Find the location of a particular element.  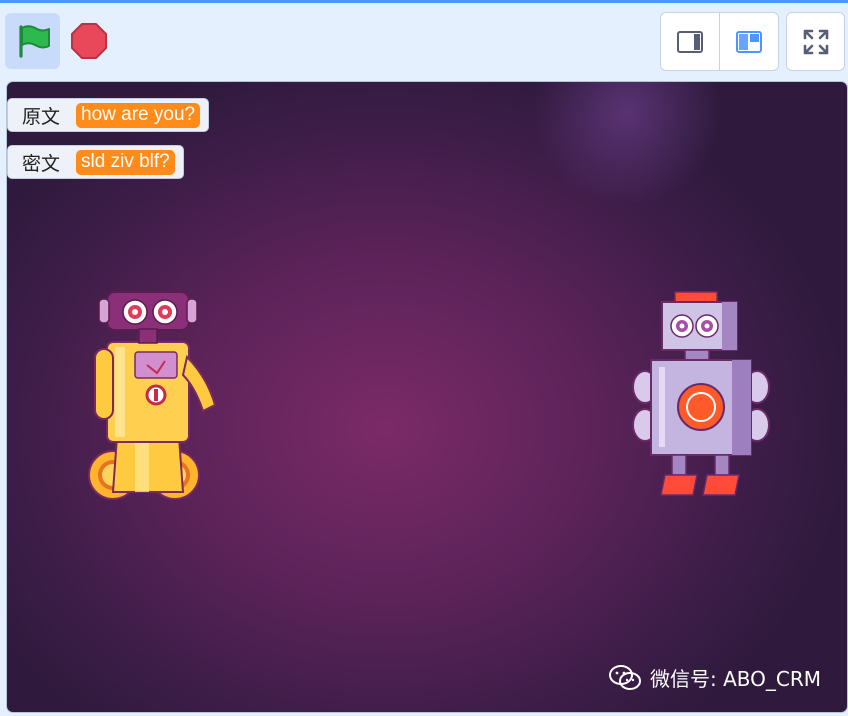

monitor-value: how are you? is located at coordinates (138, 115).